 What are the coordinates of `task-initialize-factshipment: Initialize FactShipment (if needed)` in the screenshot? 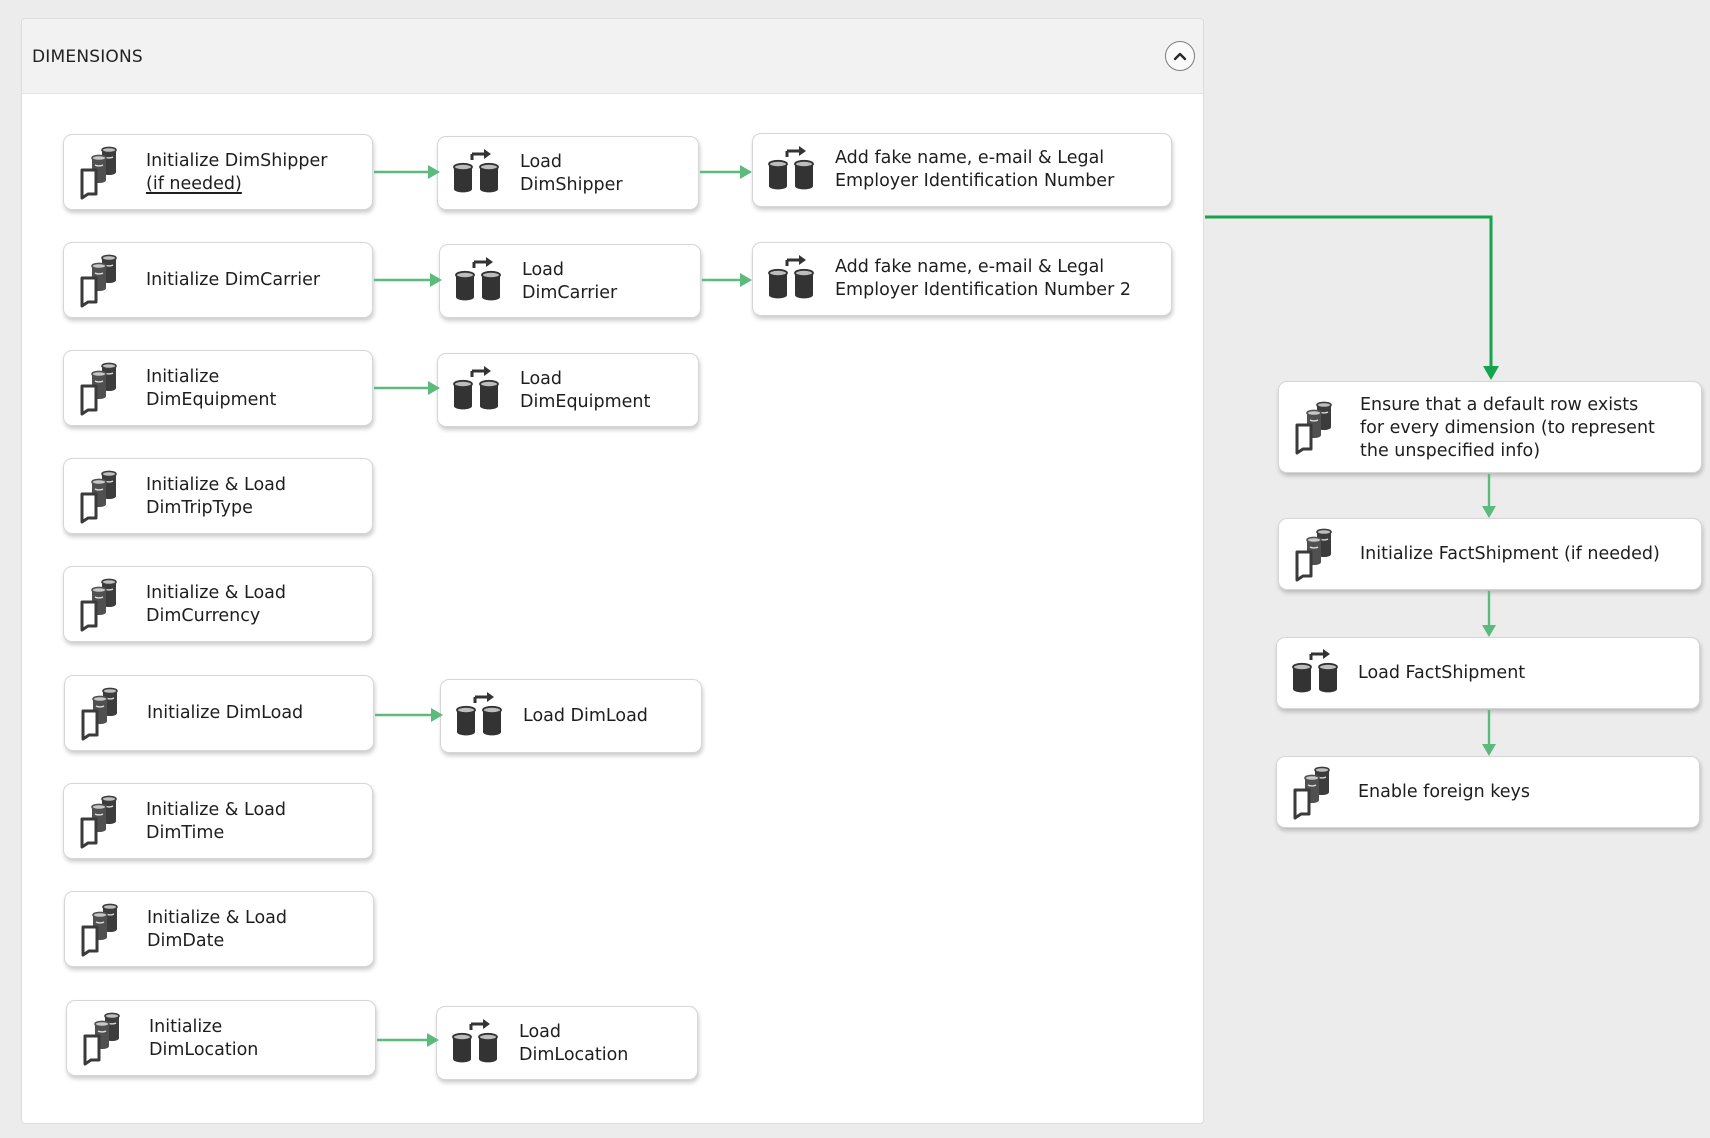 It's located at (1490, 554).